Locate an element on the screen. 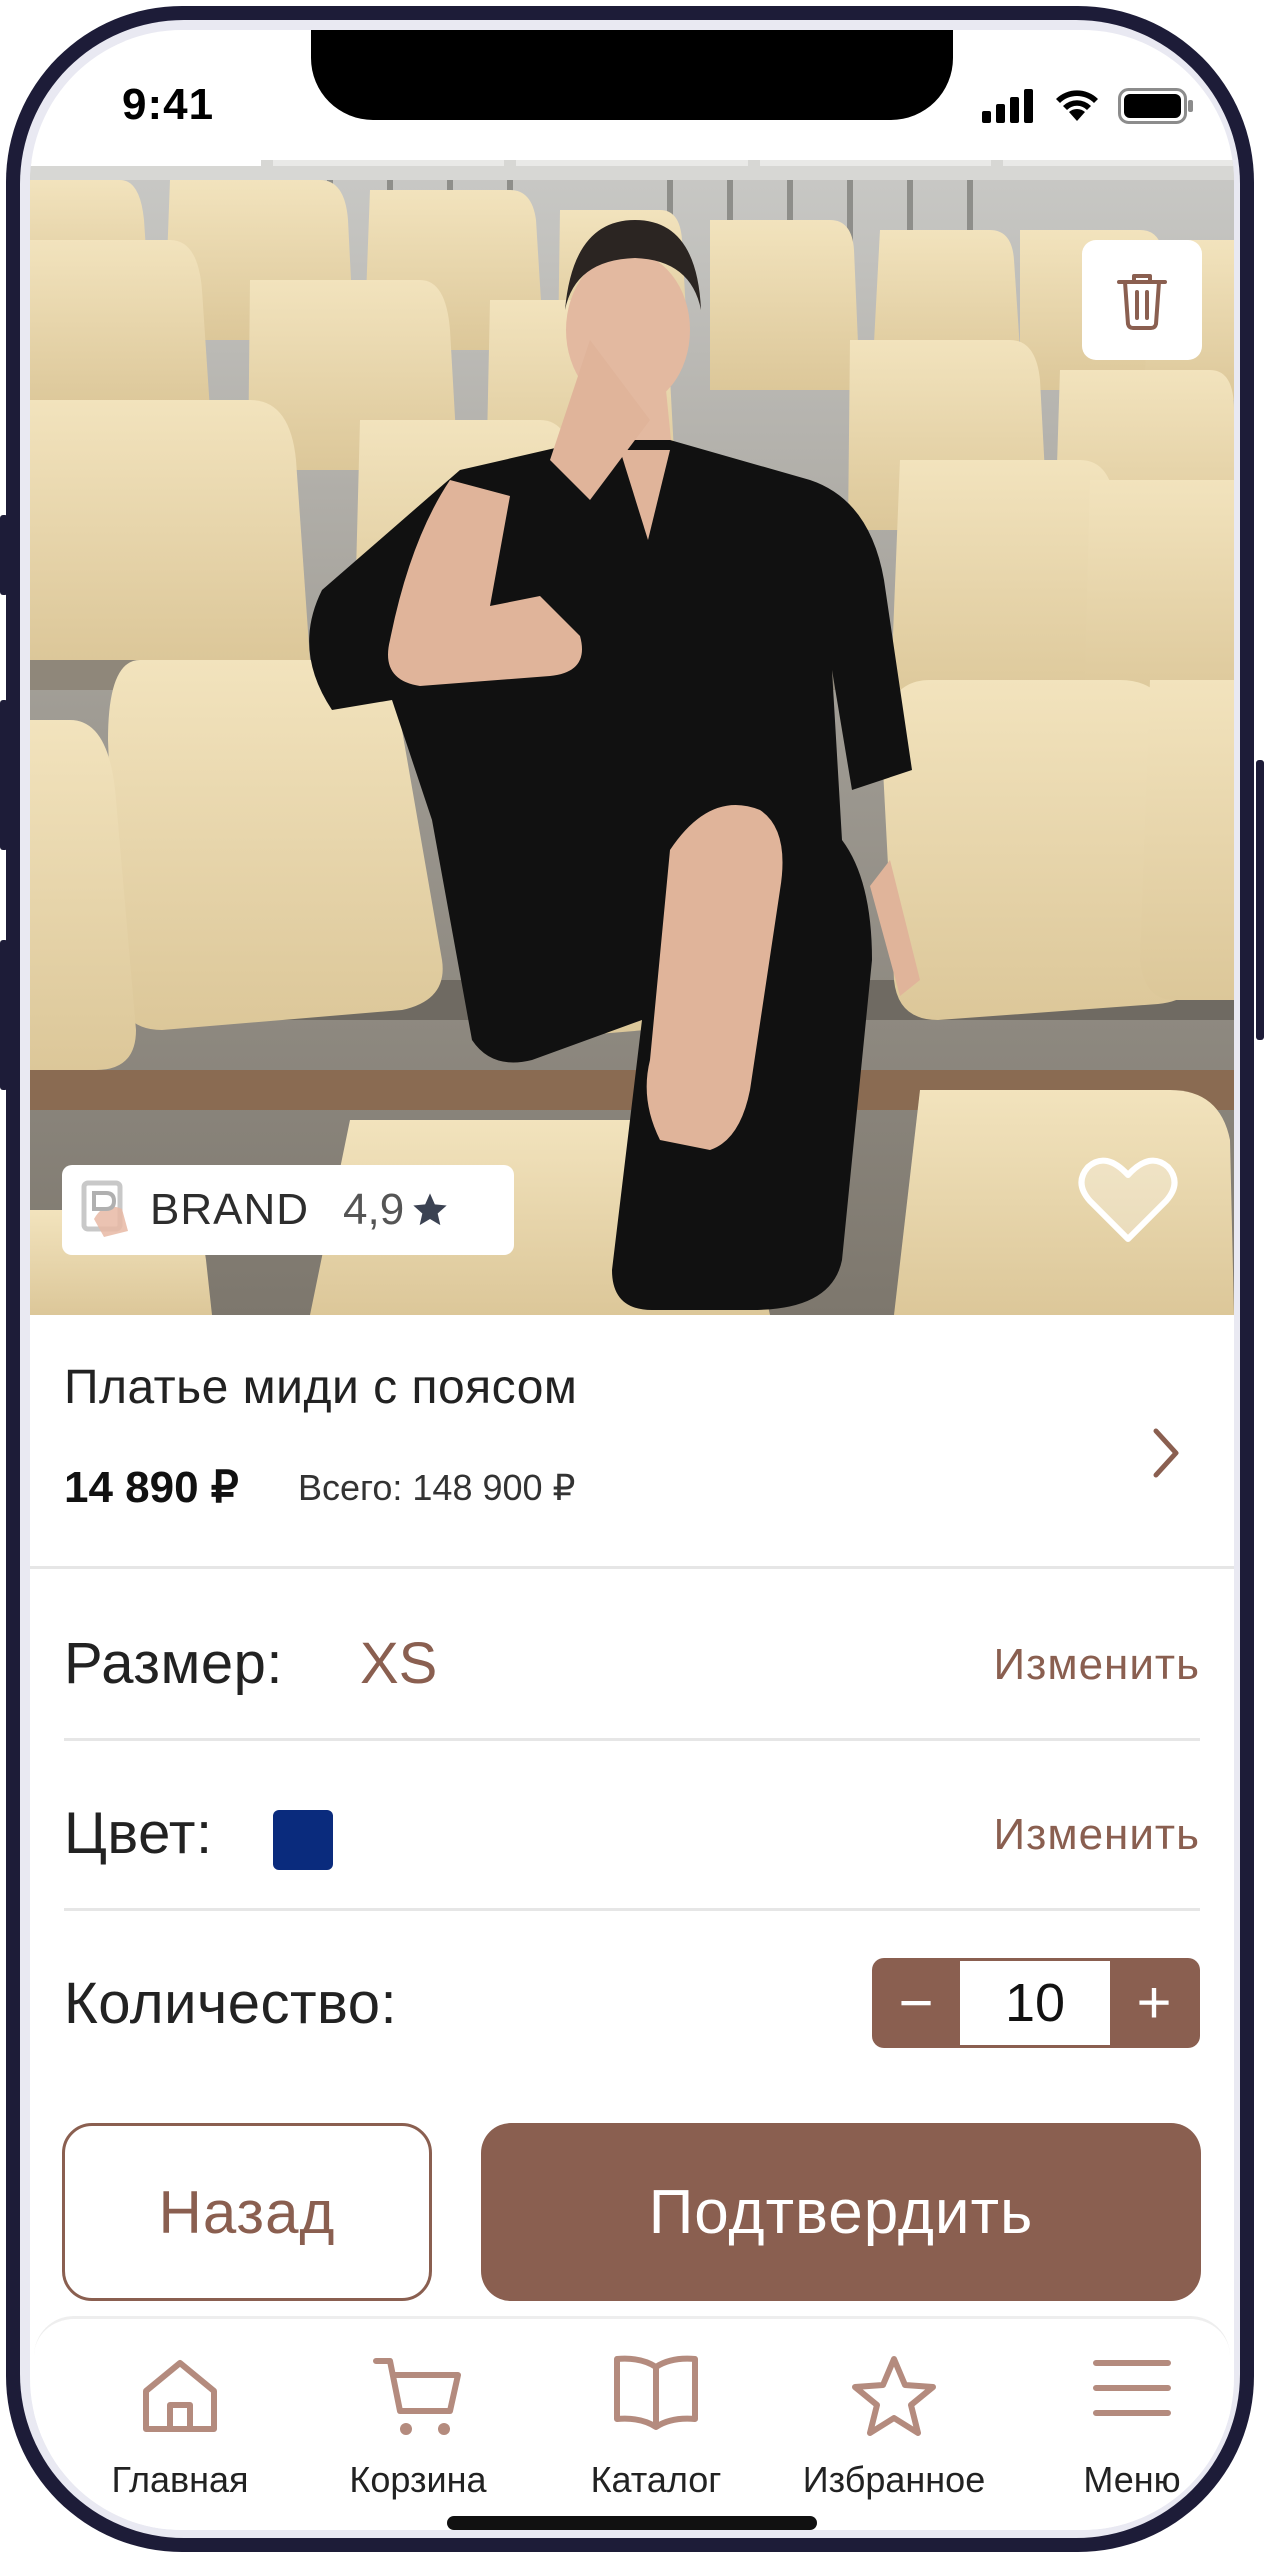 The width and height of the screenshot is (1264, 2560). chevron-right-icon is located at coordinates (1166, 1453).